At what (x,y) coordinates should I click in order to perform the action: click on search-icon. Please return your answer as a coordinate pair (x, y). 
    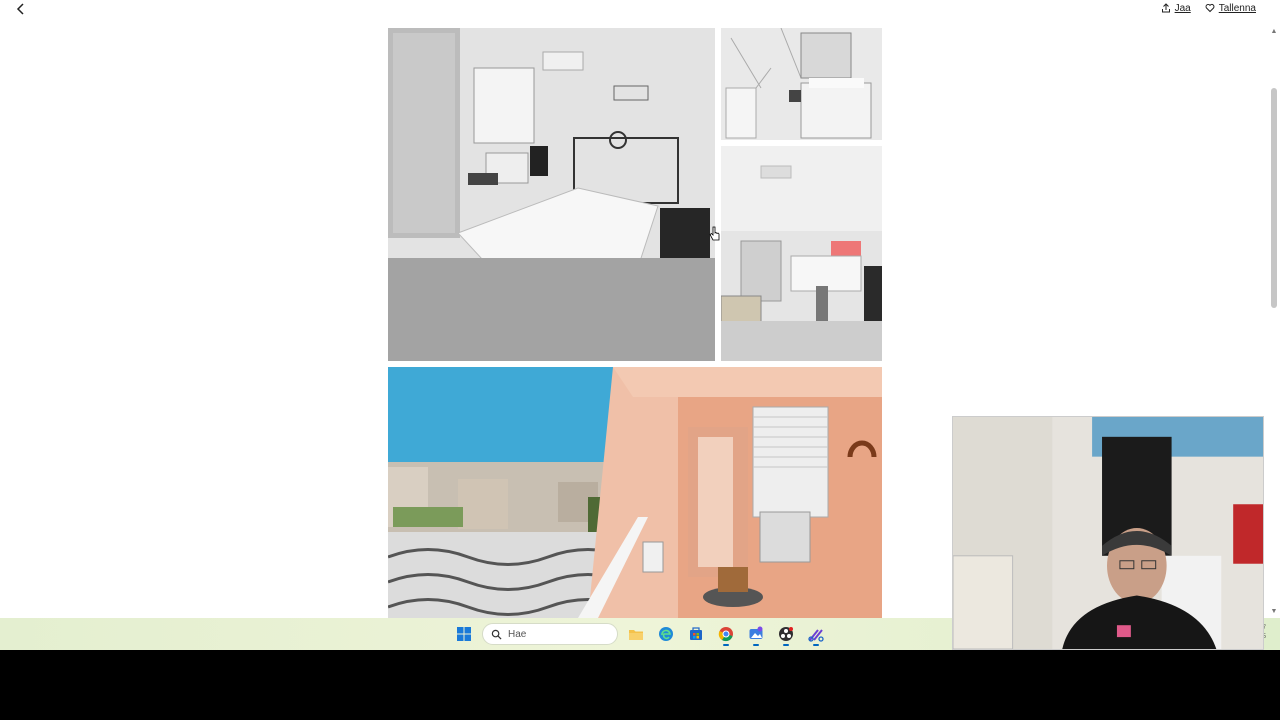
    Looking at the image, I should click on (496, 634).